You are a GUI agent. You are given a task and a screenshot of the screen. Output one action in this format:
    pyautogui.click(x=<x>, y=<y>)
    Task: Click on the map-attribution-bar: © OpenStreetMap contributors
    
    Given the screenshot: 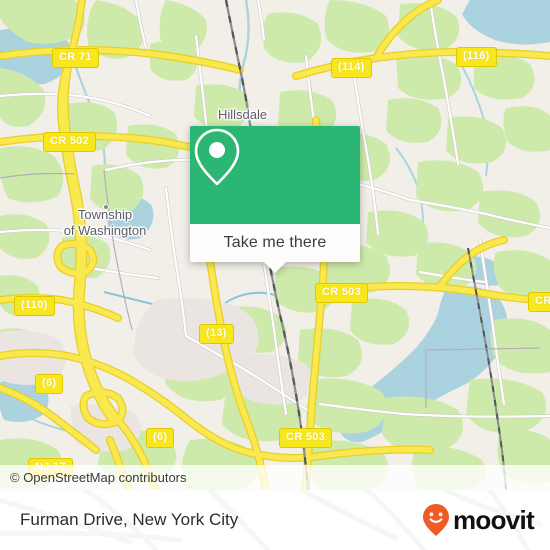 What is the action you would take?
    pyautogui.click(x=275, y=477)
    